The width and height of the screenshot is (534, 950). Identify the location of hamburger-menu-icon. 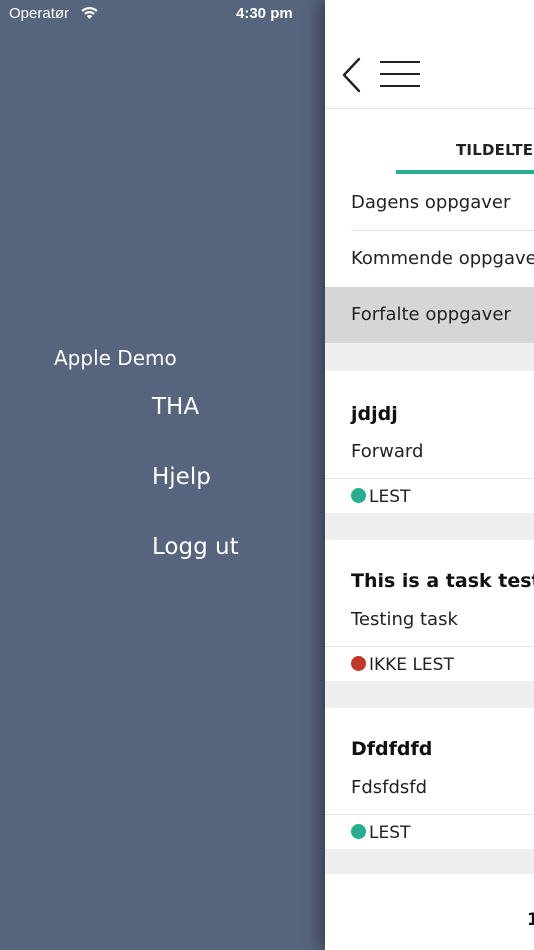
(400, 75).